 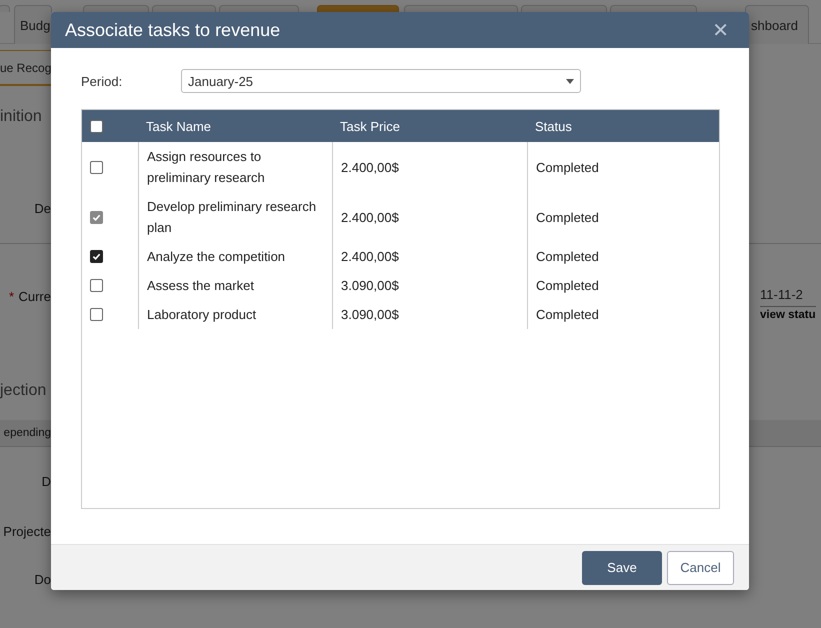 What do you see at coordinates (46, 481) in the screenshot?
I see `field-label: D` at bounding box center [46, 481].